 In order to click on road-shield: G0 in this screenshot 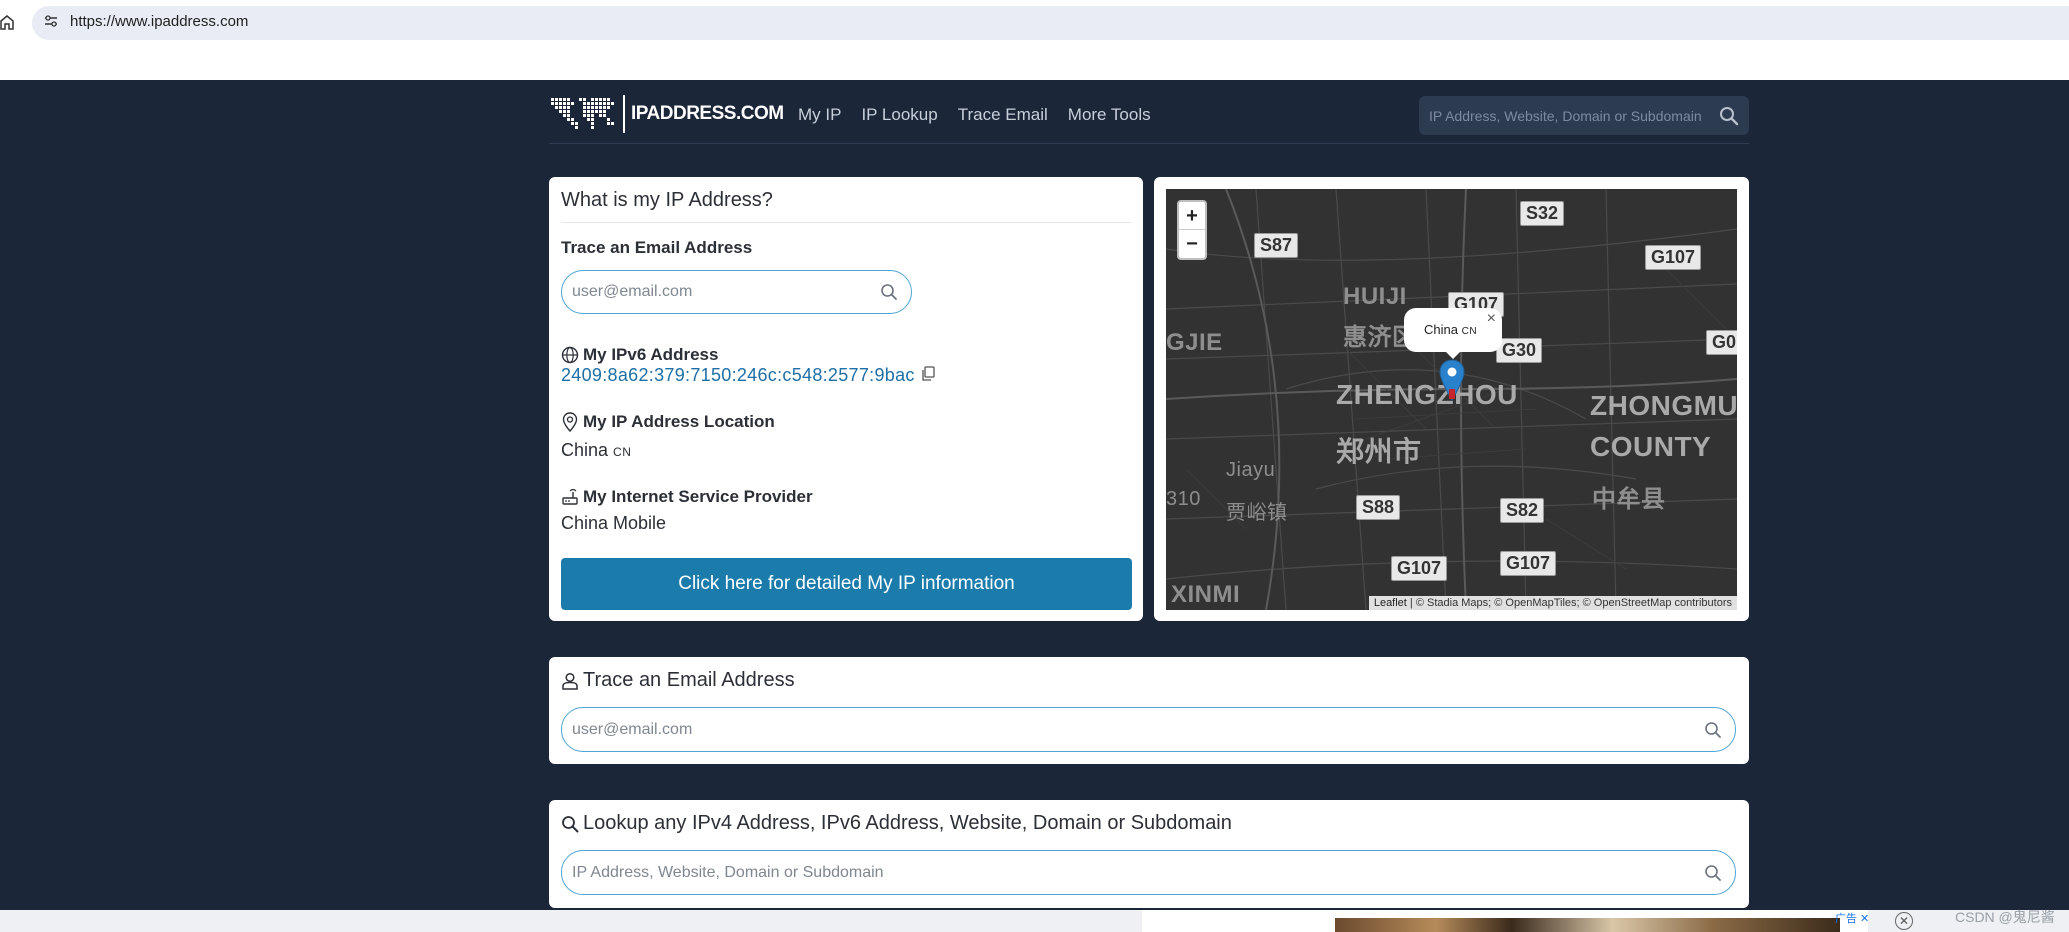, I will do `click(1721, 342)`.